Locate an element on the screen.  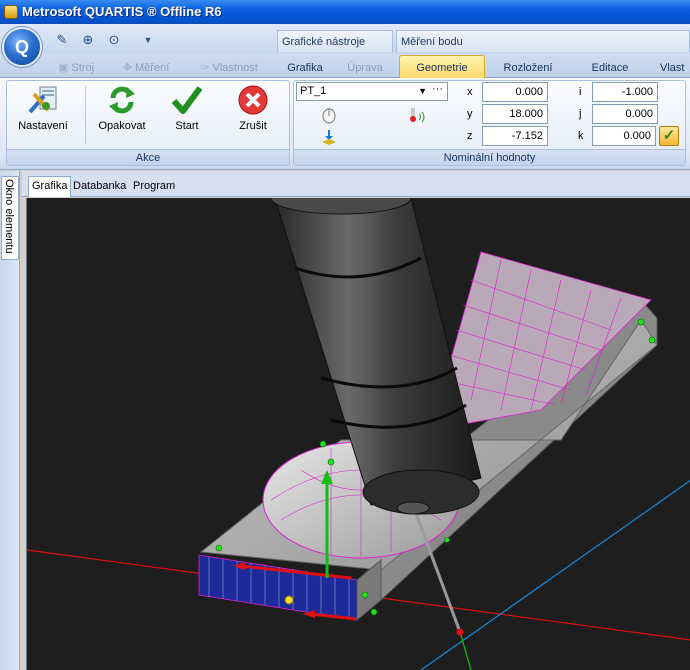
doc-tab-label: Program is located at coordinates (154, 186).